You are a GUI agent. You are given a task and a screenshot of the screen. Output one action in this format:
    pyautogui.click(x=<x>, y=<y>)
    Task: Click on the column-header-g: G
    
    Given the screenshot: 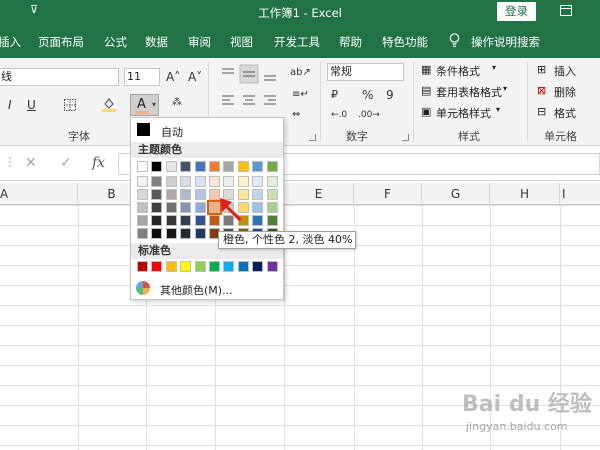 What is the action you would take?
    pyautogui.click(x=456, y=194)
    